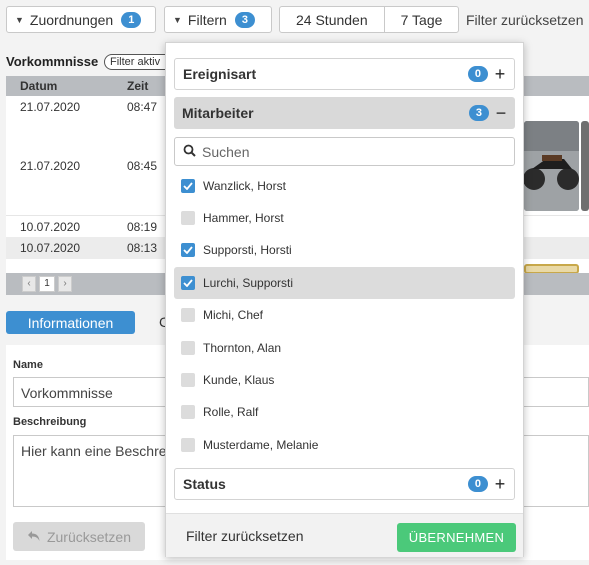 The width and height of the screenshot is (589, 565). Describe the element at coordinates (344, 218) in the screenshot. I see `employee-option: Hammer, Horst` at that location.